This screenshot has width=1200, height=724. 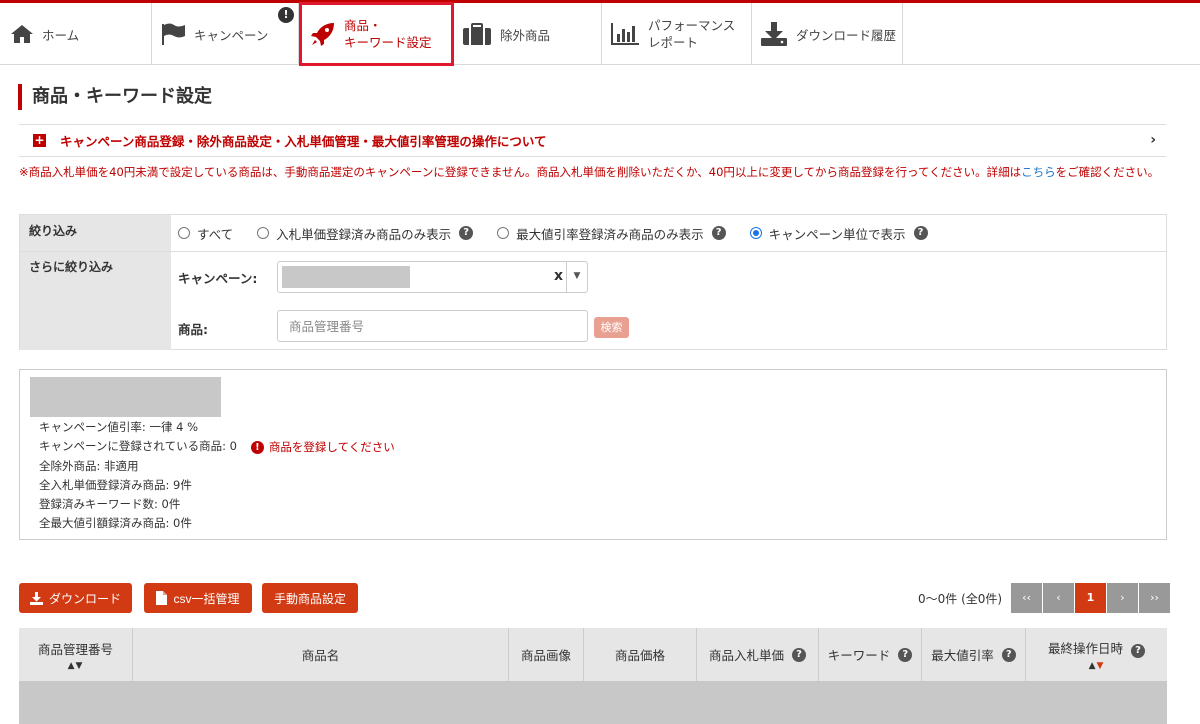 What do you see at coordinates (625, 34) in the screenshot?
I see `bar-chart-icon` at bounding box center [625, 34].